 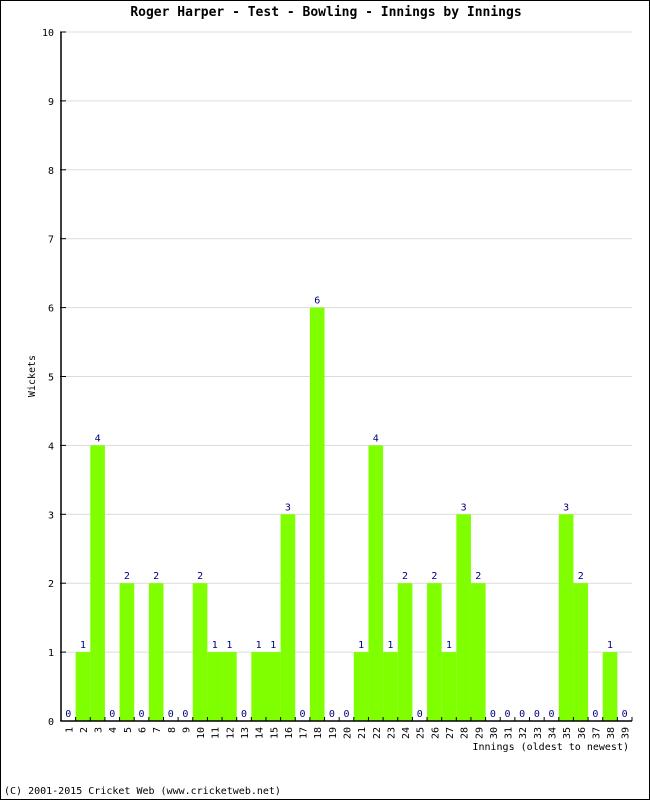 What do you see at coordinates (274, 733) in the screenshot?
I see `x-tick-label: 15` at bounding box center [274, 733].